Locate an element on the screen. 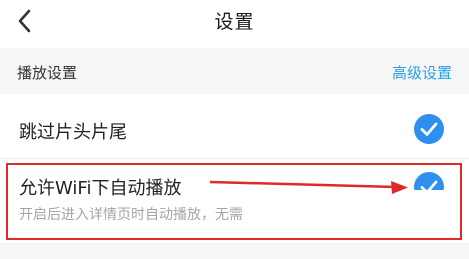 The height and width of the screenshot is (259, 469). checkmark-icon is located at coordinates (429, 129).